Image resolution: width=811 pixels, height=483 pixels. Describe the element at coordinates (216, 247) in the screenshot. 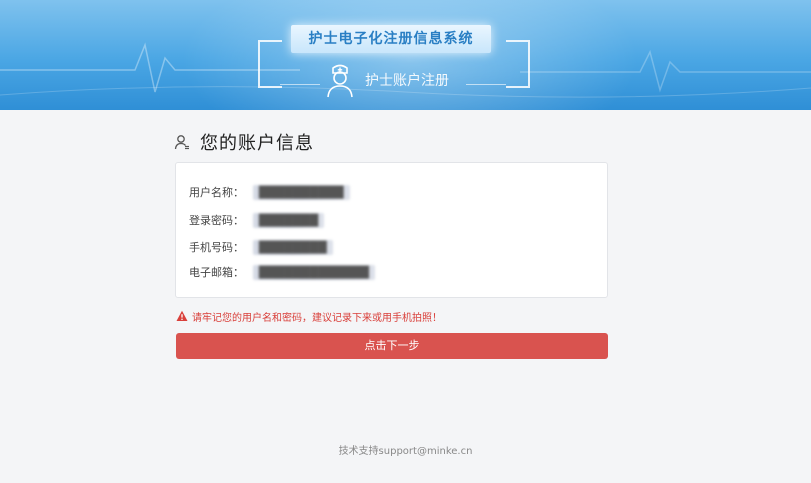

I see `phone-label: 手机号码：` at that location.